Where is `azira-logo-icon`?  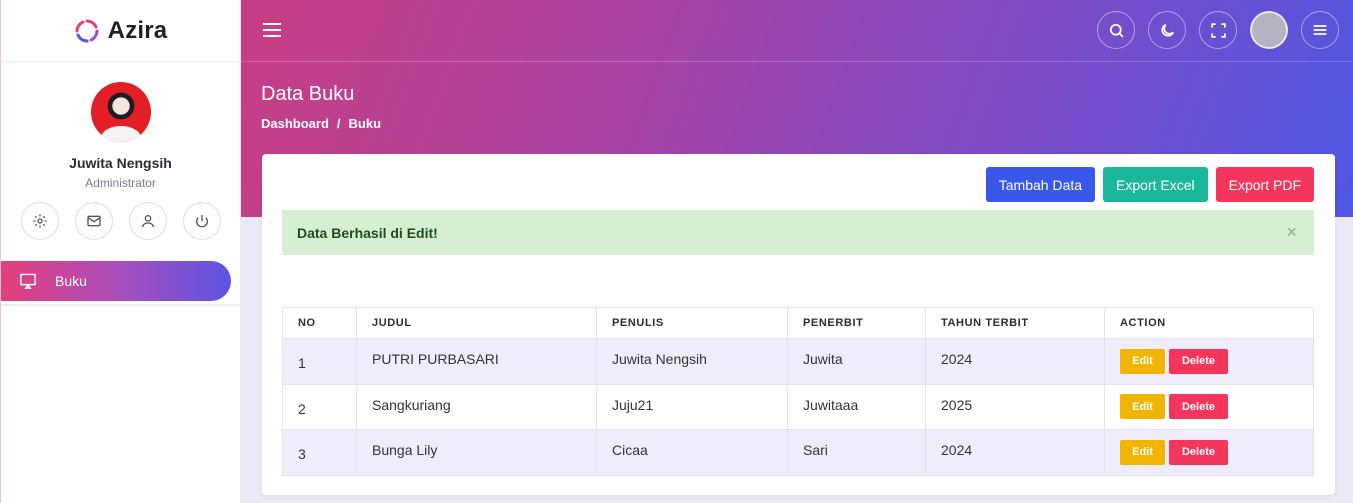
azira-logo-icon is located at coordinates (87, 30).